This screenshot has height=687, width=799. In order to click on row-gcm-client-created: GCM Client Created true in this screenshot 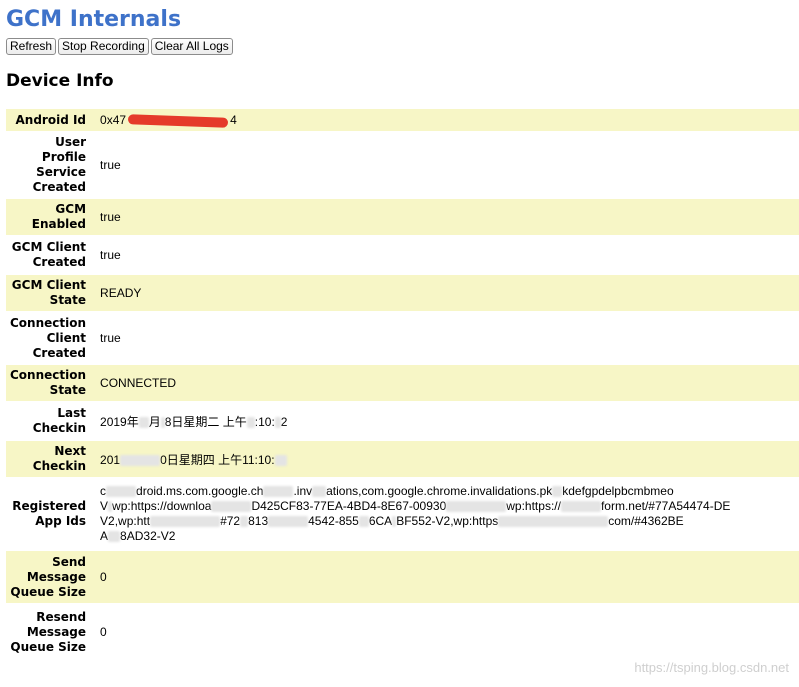, I will do `click(402, 255)`.